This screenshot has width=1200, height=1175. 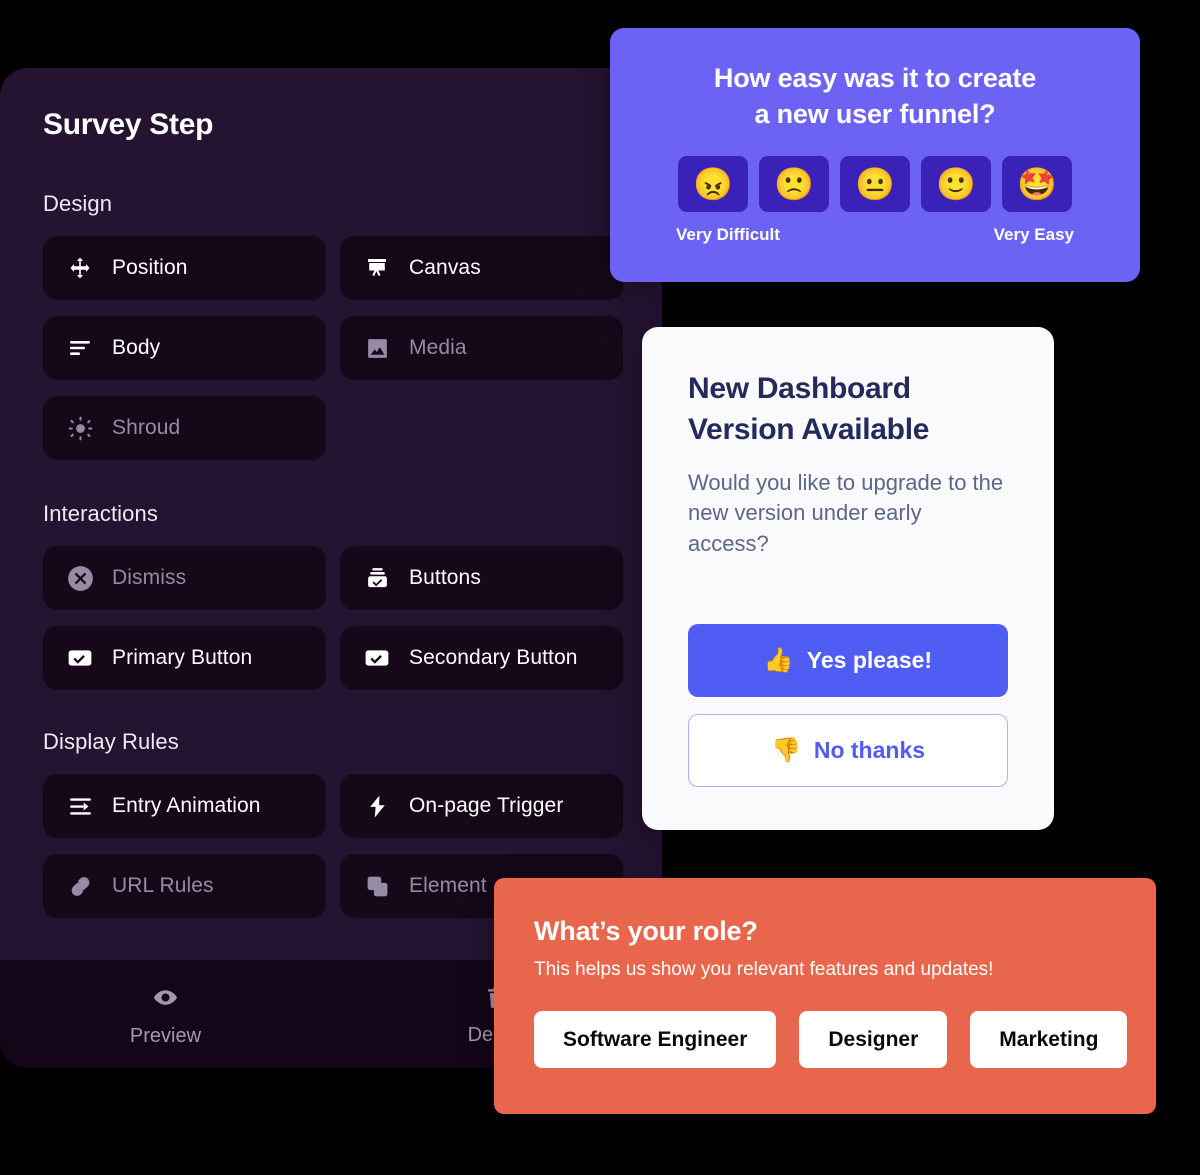 I want to click on upgrade-yes-label: Yes please!, so click(x=869, y=660).